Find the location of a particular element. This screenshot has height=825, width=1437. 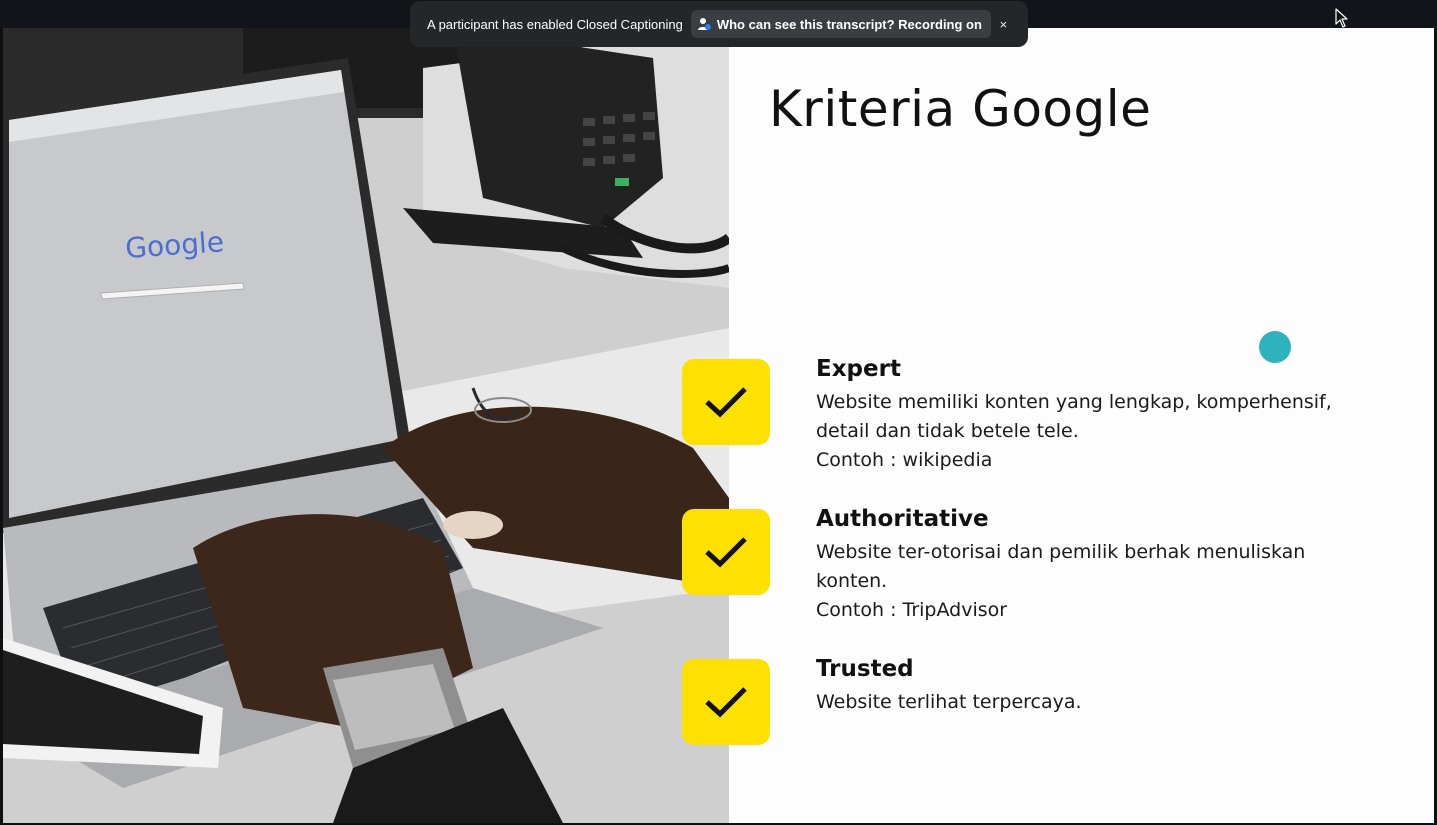

check-box-authoritative is located at coordinates (726, 552).